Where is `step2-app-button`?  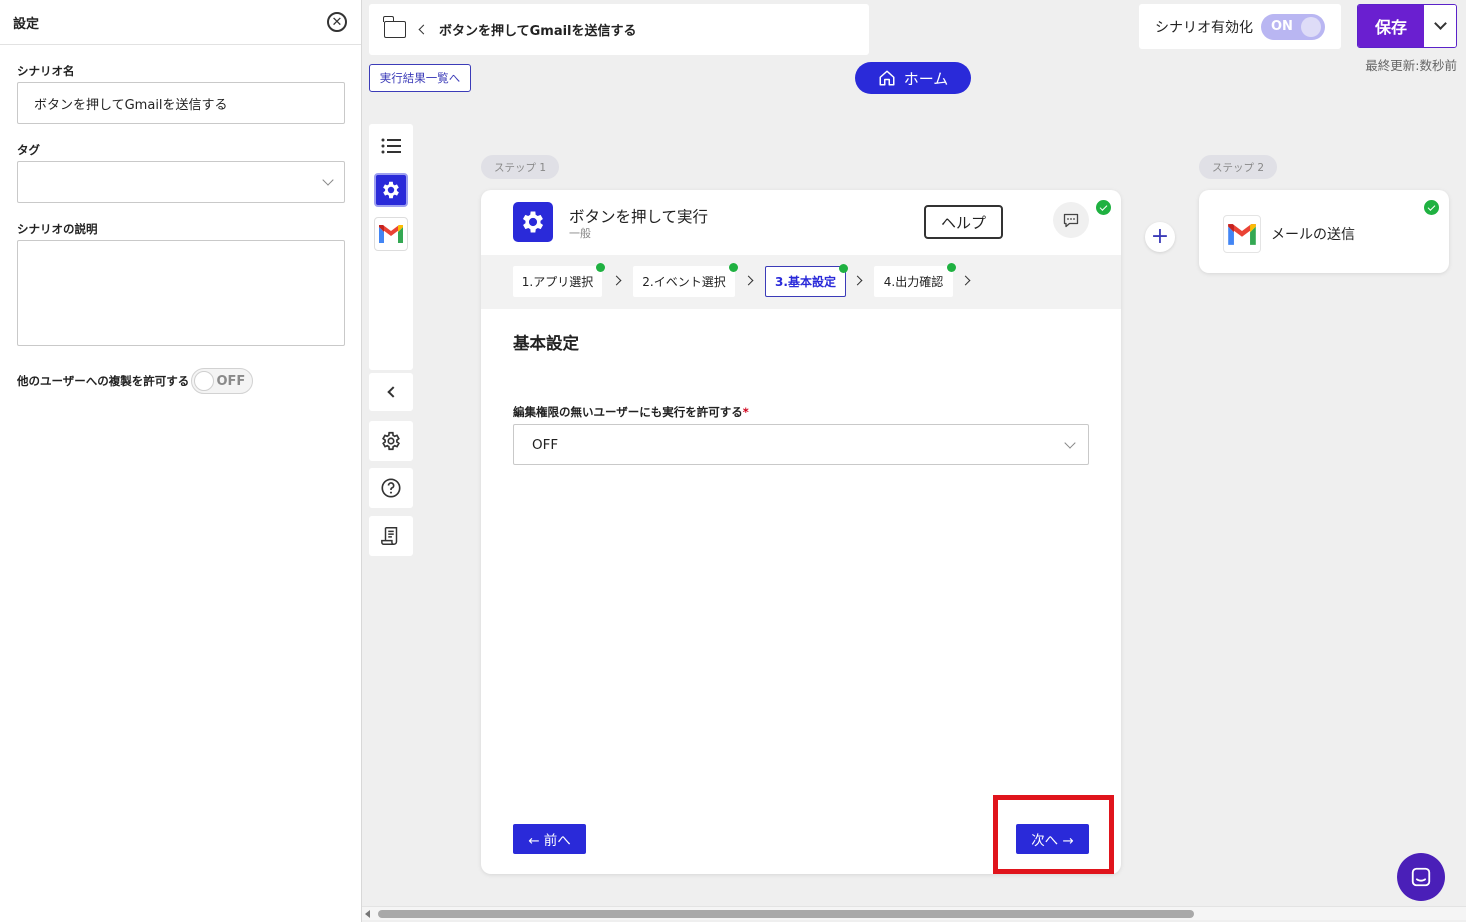 step2-app-button is located at coordinates (391, 234).